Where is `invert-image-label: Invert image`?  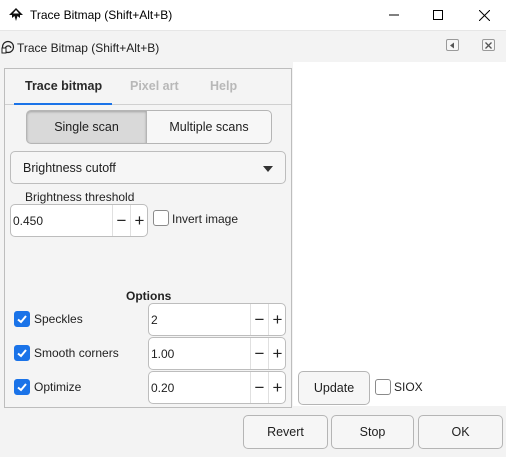 invert-image-label: Invert image is located at coordinates (205, 219).